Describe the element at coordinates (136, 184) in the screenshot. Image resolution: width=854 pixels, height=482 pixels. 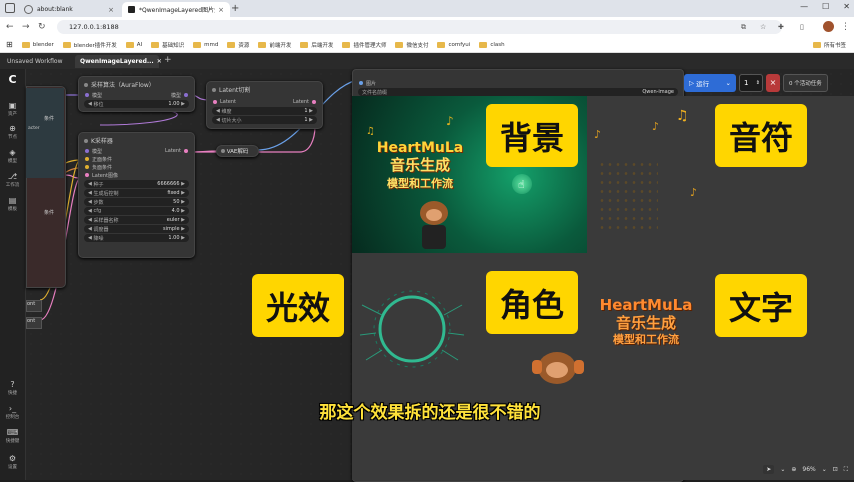
I see `seed-widget: ◀ 种子 6666666 ▶` at that location.